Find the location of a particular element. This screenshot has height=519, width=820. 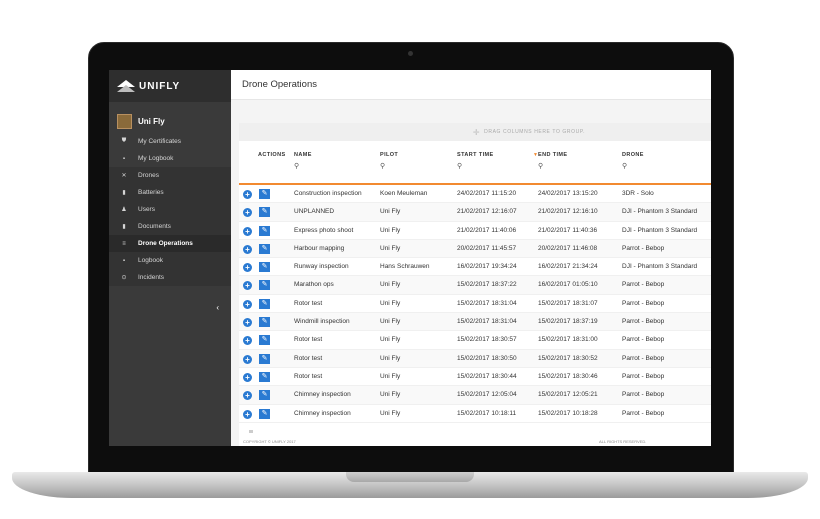

sidebar-item-my-certificates: ⛊ My Certificates is located at coordinates (170, 141).